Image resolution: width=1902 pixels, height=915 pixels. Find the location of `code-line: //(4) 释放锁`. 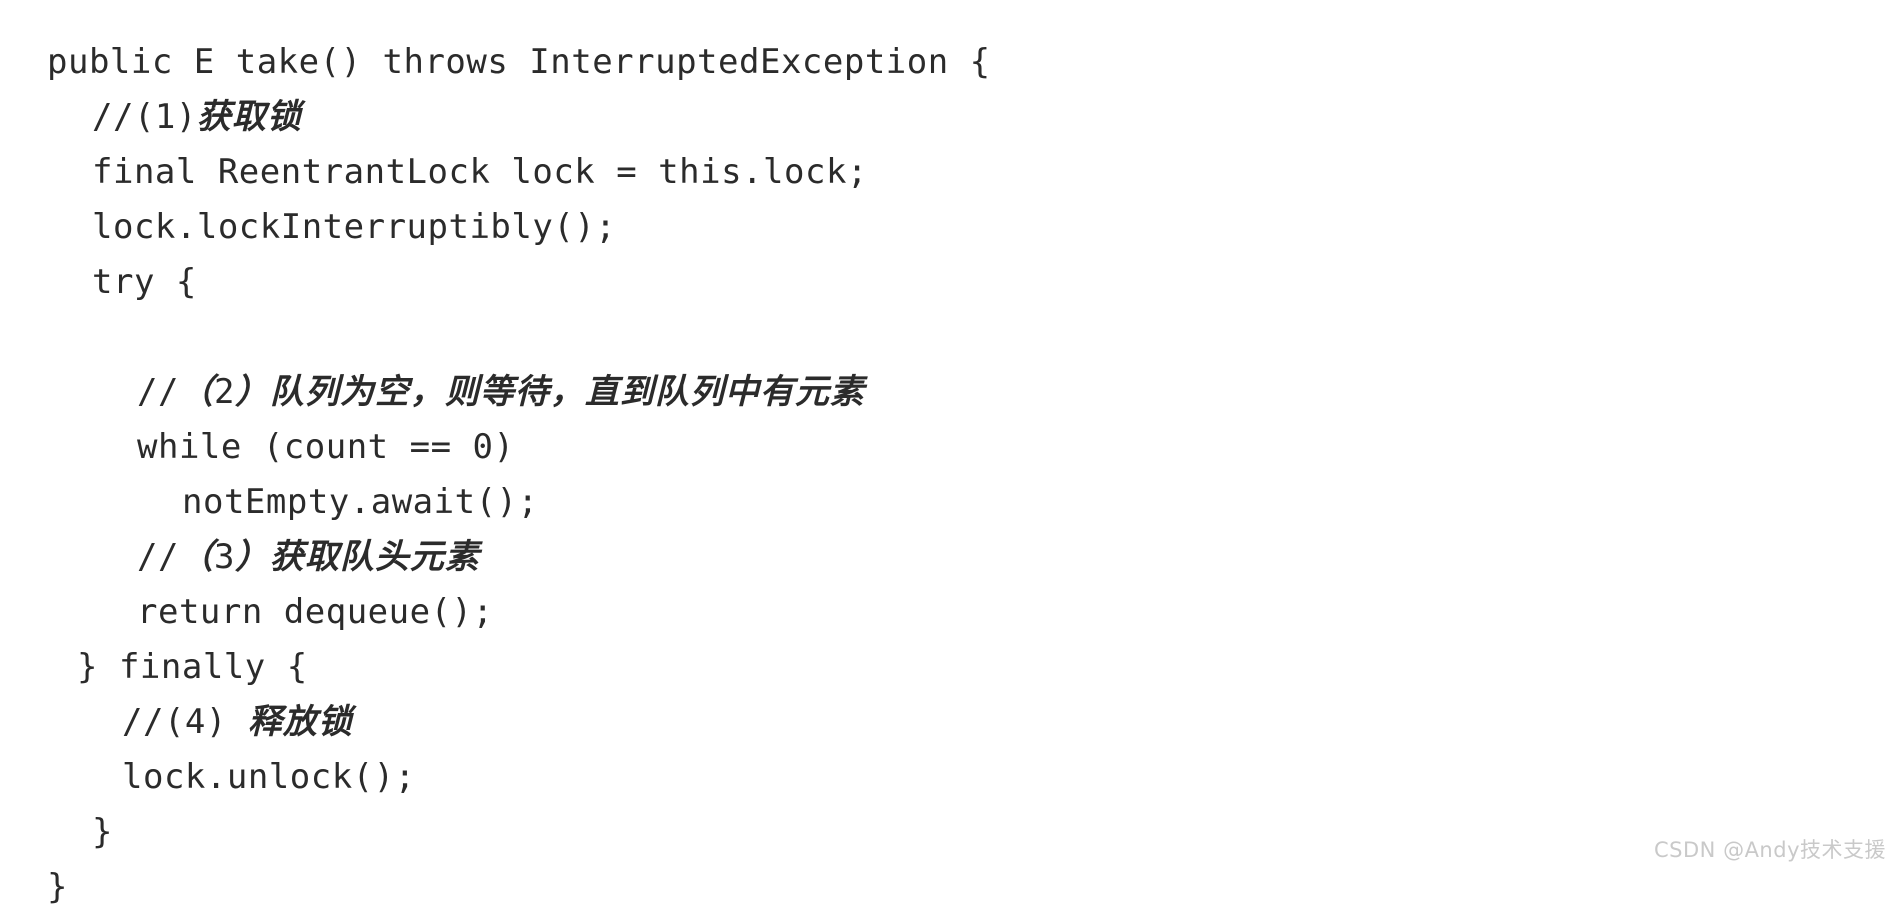

code-line: //(4) 释放锁 is located at coordinates (237, 722).